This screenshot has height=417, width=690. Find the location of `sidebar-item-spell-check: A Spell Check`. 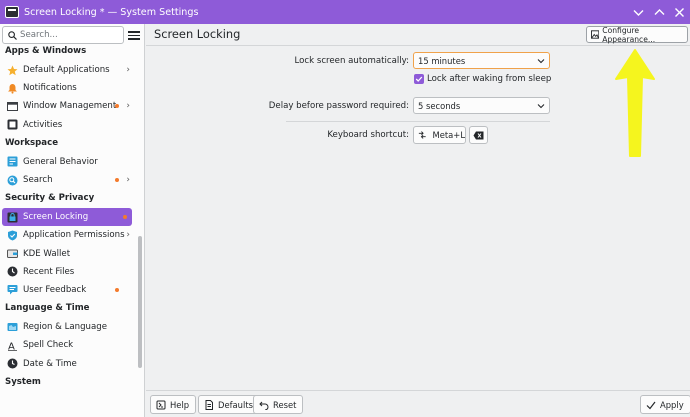

sidebar-item-spell-check: A Spell Check is located at coordinates (67, 345).